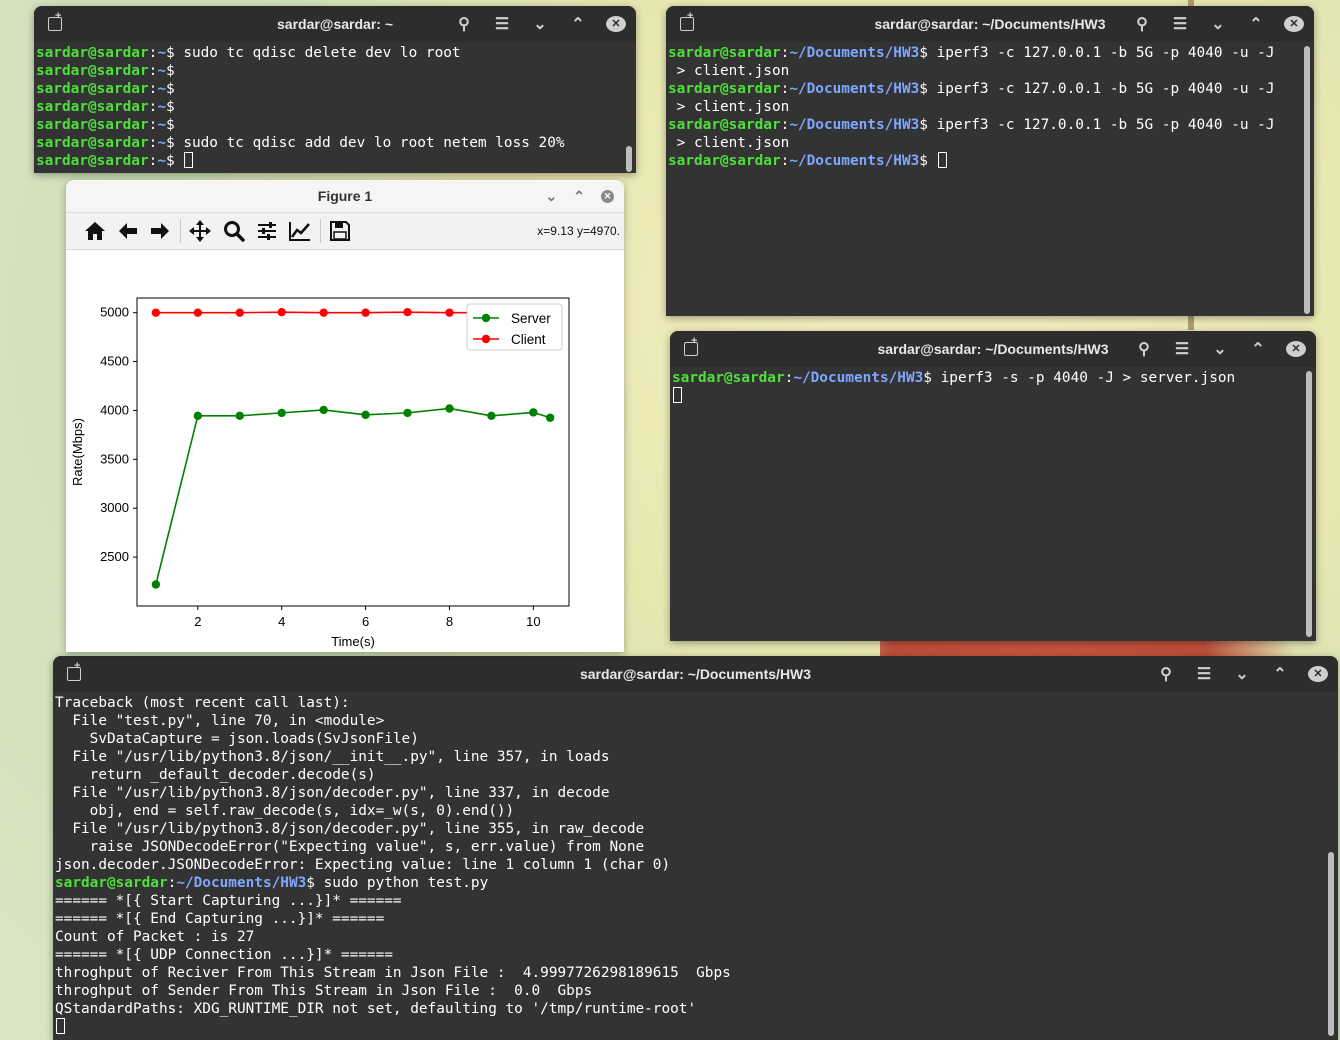 The image size is (1340, 1040). What do you see at coordinates (234, 231) in the screenshot?
I see `zoom-icon` at bounding box center [234, 231].